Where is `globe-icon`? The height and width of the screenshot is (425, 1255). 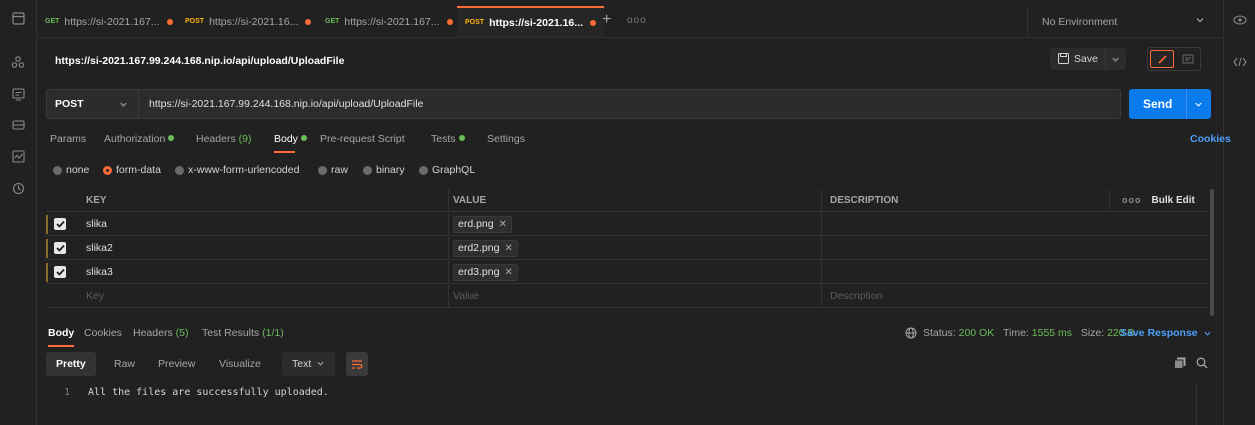 globe-icon is located at coordinates (911, 333).